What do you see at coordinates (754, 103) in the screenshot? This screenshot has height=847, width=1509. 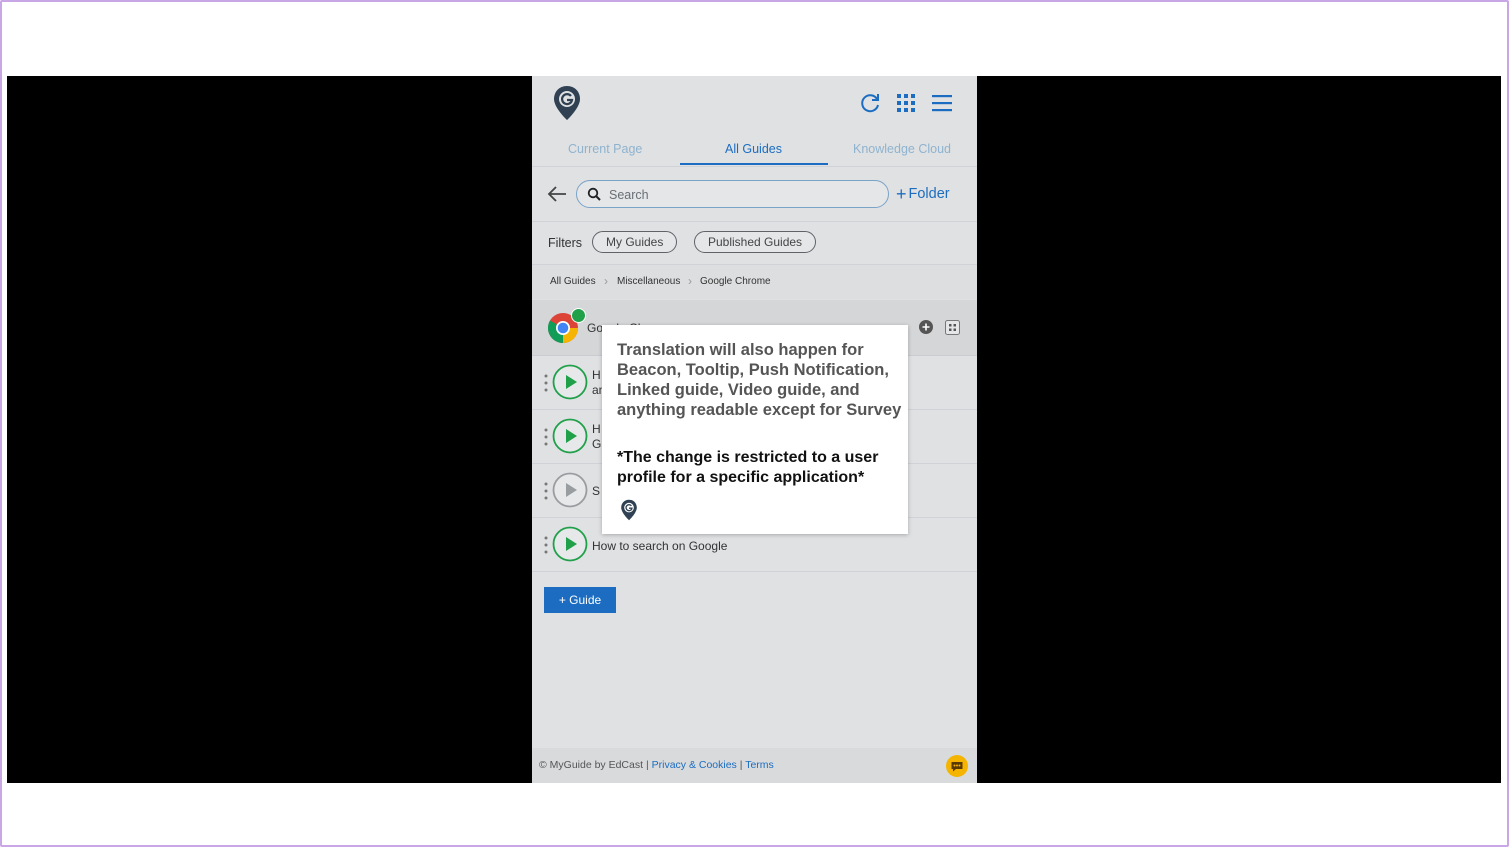 I see `panel-header` at bounding box center [754, 103].